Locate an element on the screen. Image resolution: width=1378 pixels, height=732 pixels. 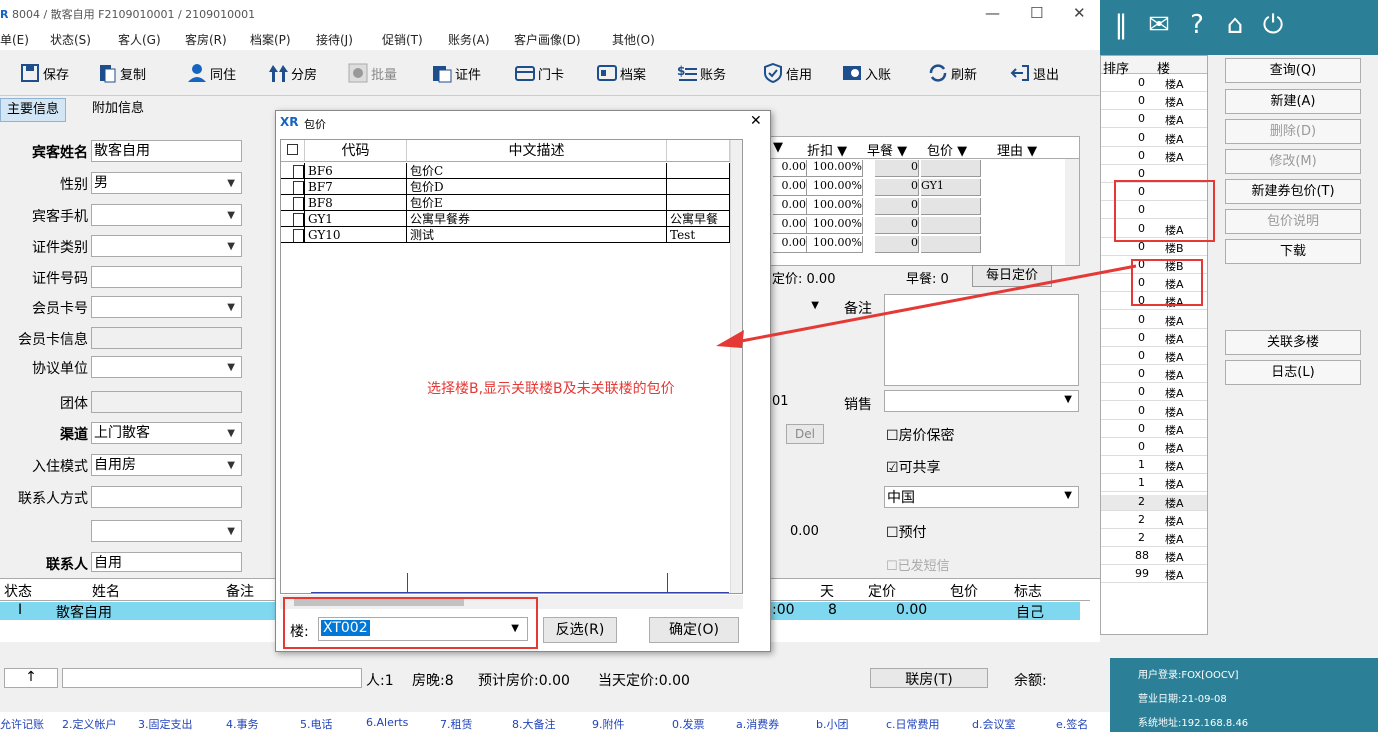
exit-button: 退出 is located at coordinates (1034, 73).